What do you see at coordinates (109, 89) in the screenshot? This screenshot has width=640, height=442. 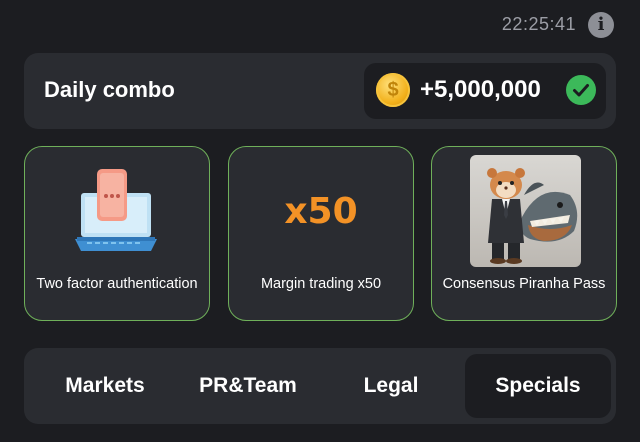 I see `daily-combo-title: Daily combo` at bounding box center [109, 89].